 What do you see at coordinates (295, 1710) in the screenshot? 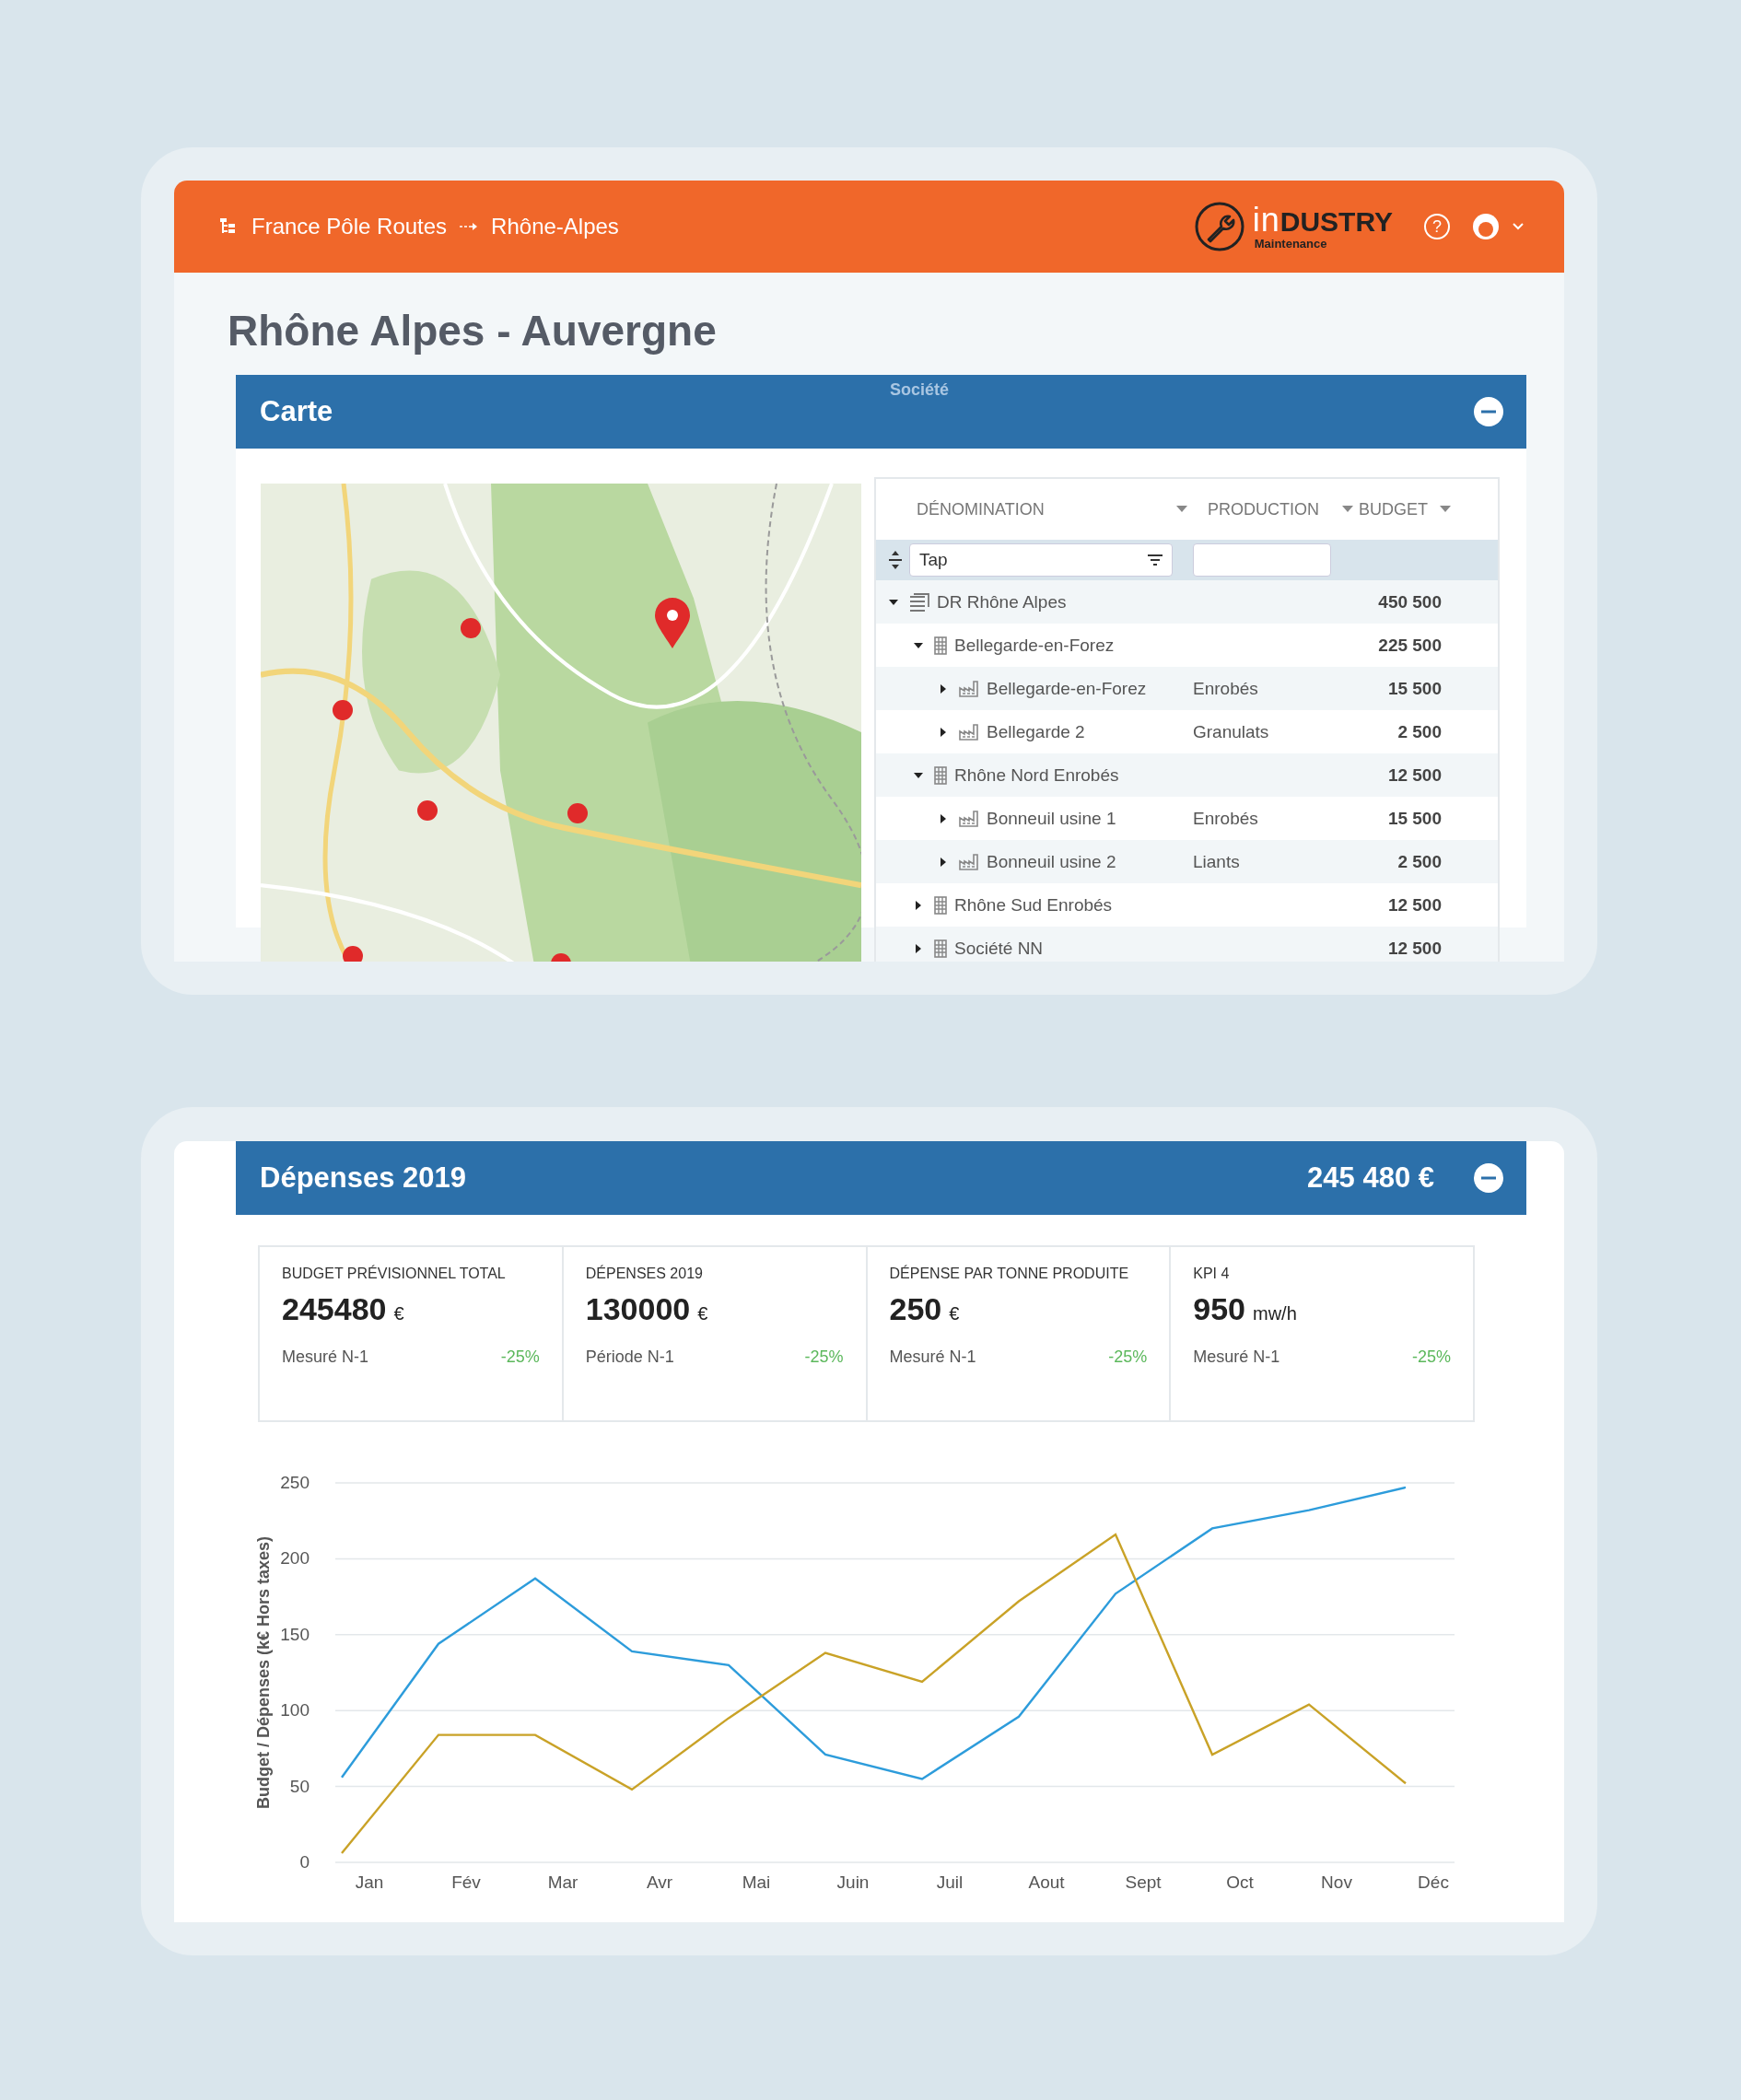
I see `y-tick-label: 100` at bounding box center [295, 1710].